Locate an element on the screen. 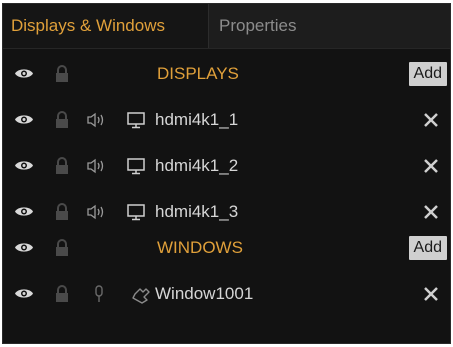 Image resolution: width=453 pixels, height=347 pixels. add-window-button: Add is located at coordinates (427, 248).